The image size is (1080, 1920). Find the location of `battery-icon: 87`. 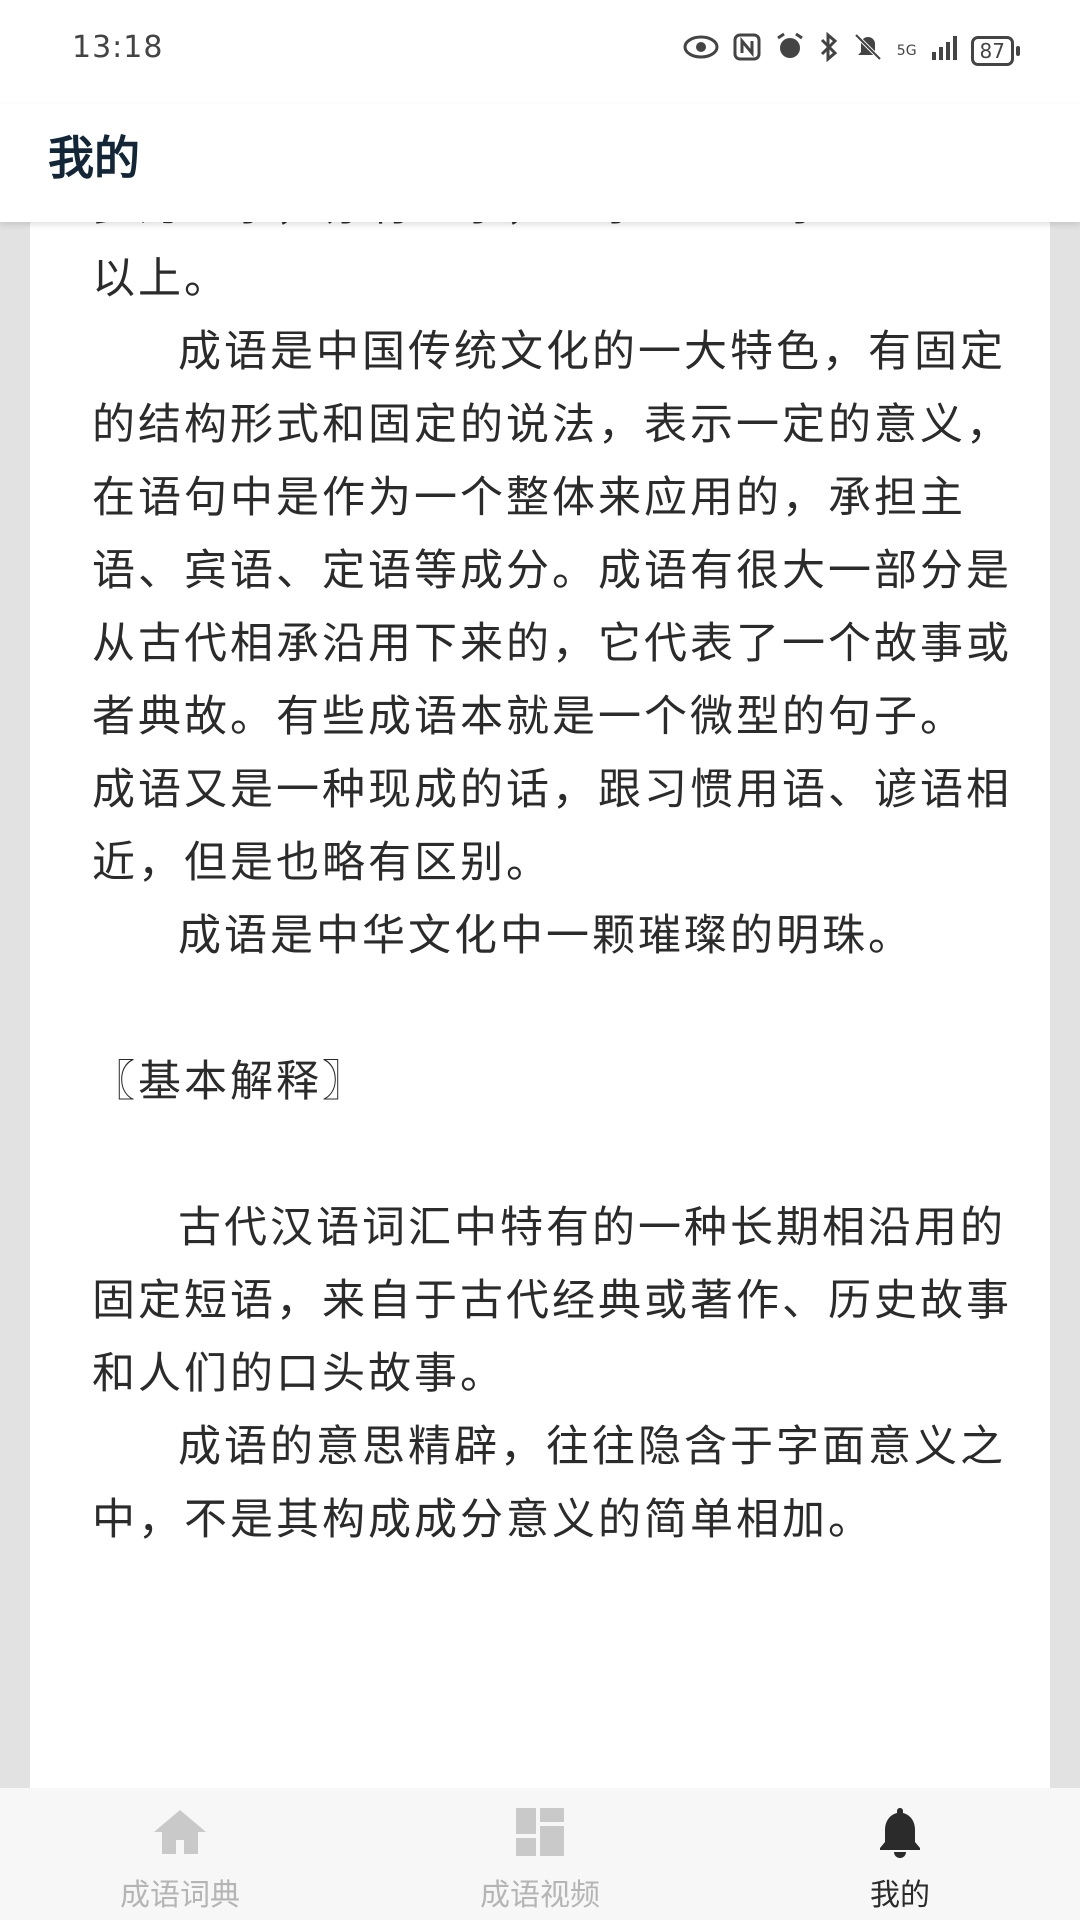

battery-icon: 87 is located at coordinates (995, 50).